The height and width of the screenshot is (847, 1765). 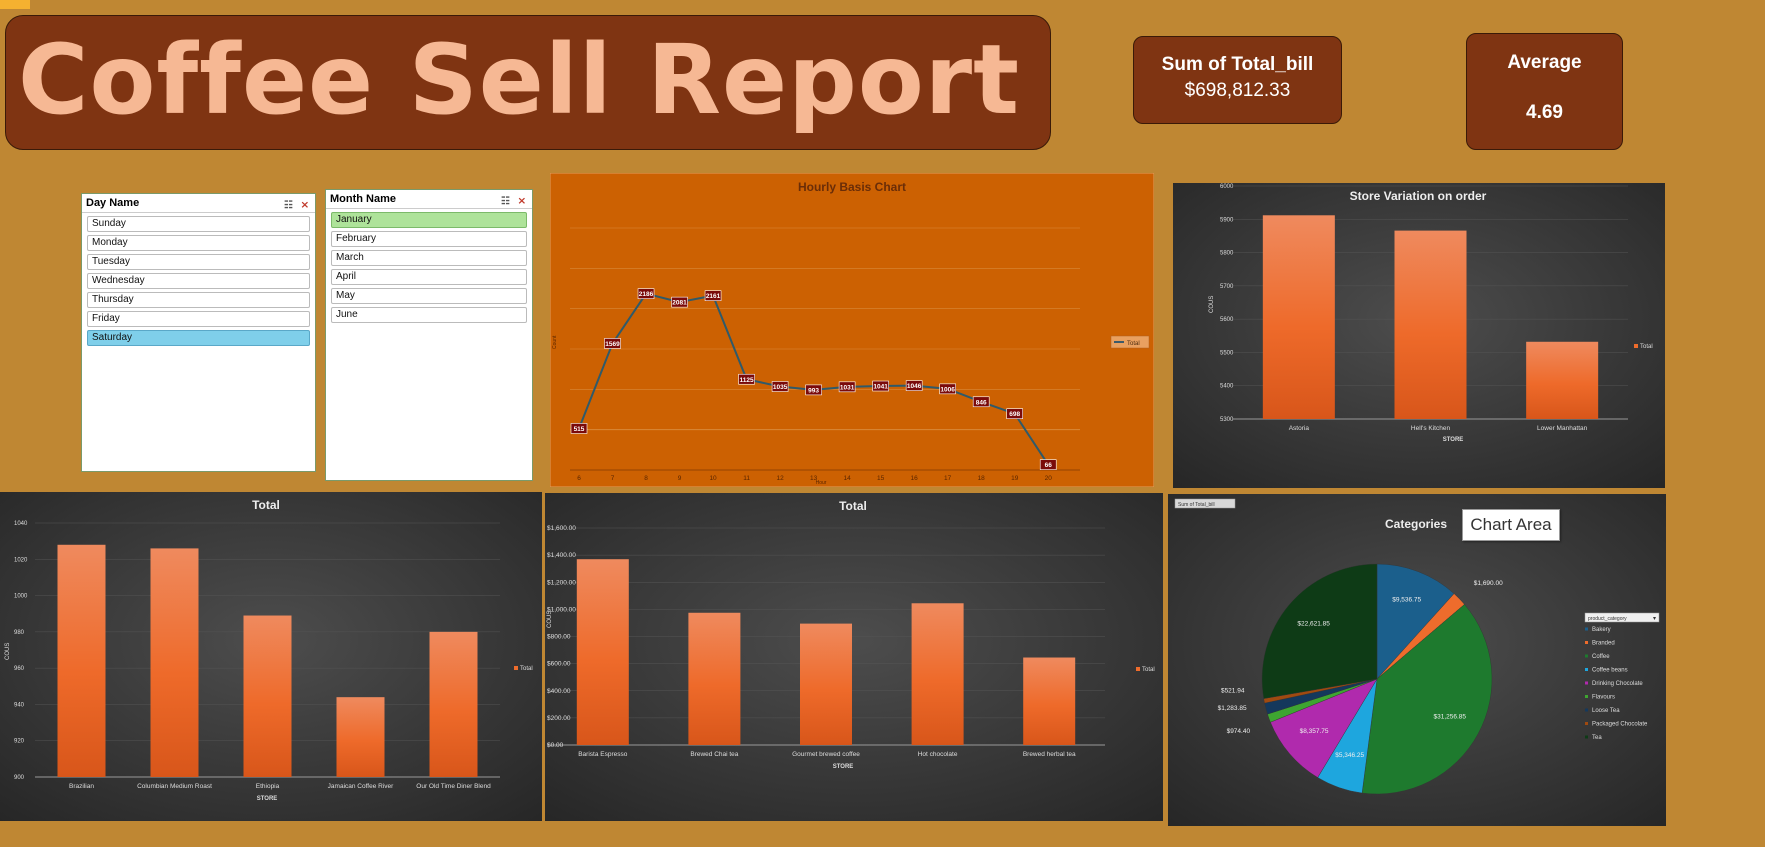 What do you see at coordinates (174, 786) in the screenshot?
I see `x-tick-label: Columbian Medium Roast` at bounding box center [174, 786].